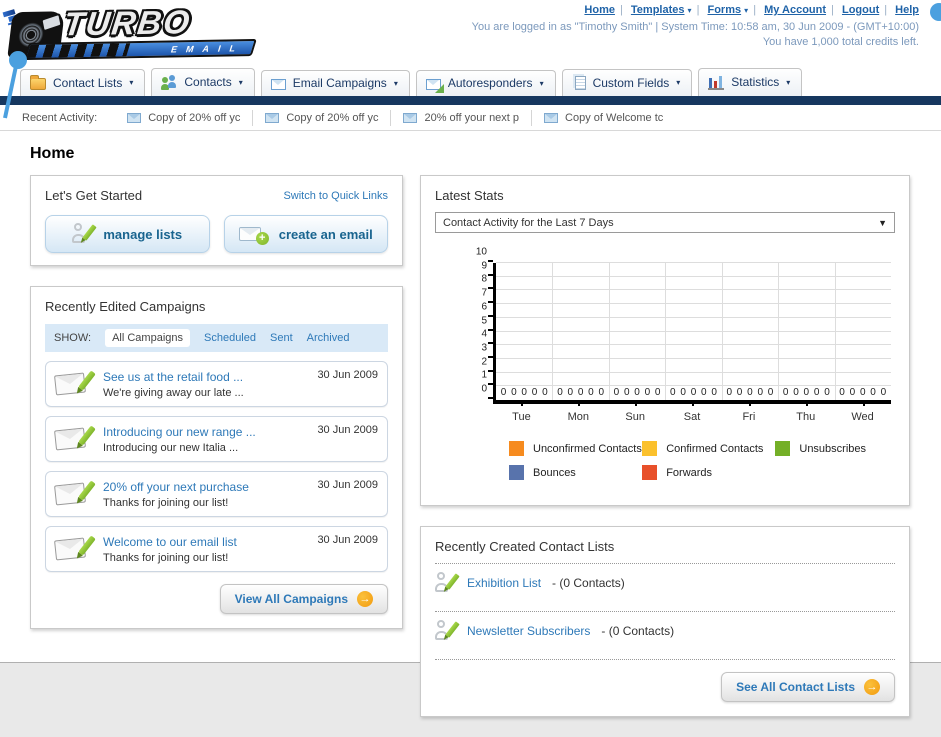  What do you see at coordinates (907, 10) in the screenshot?
I see `nav-link-help: Help` at bounding box center [907, 10].